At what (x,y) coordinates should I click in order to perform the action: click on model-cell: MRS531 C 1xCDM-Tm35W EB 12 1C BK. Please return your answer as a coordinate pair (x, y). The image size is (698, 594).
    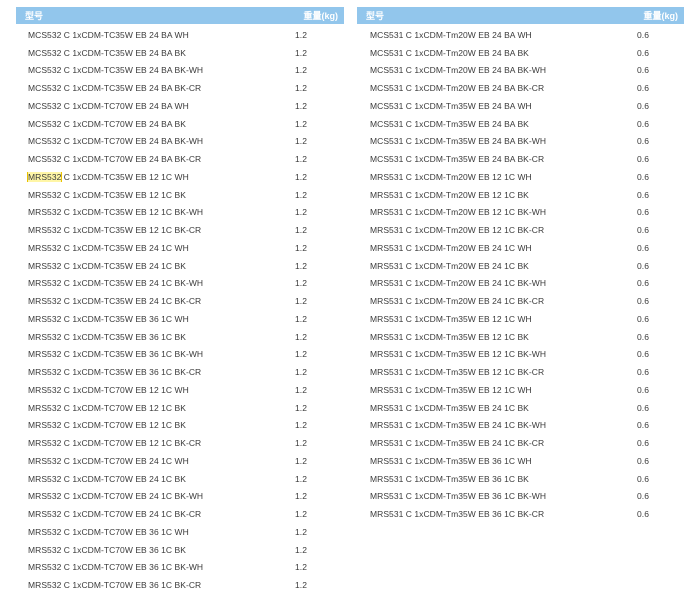
    Looking at the image, I should click on (449, 336).